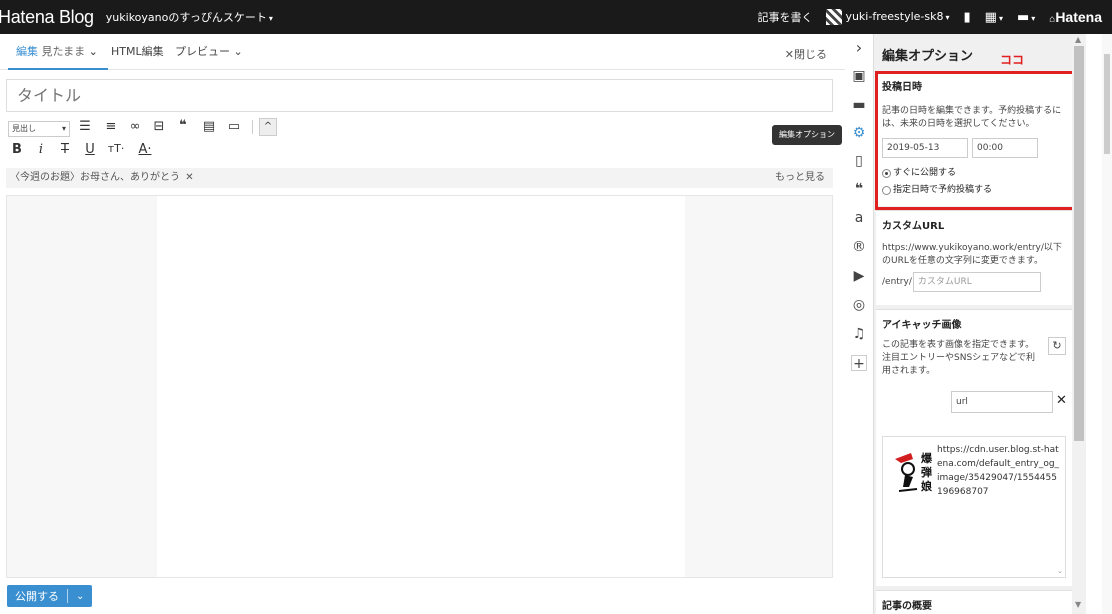  I want to click on gear-icon: ⚙, so click(859, 133).